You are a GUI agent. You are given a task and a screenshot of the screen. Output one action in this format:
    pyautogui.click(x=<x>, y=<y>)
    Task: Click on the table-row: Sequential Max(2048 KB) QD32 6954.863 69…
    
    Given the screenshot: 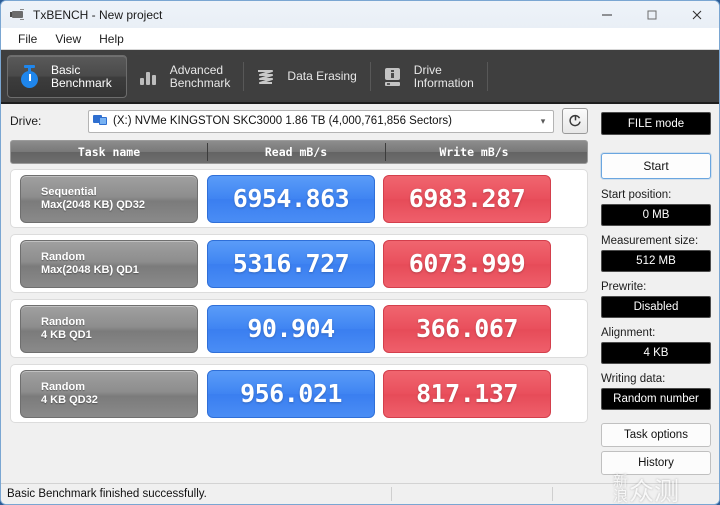 What is the action you would take?
    pyautogui.click(x=299, y=198)
    